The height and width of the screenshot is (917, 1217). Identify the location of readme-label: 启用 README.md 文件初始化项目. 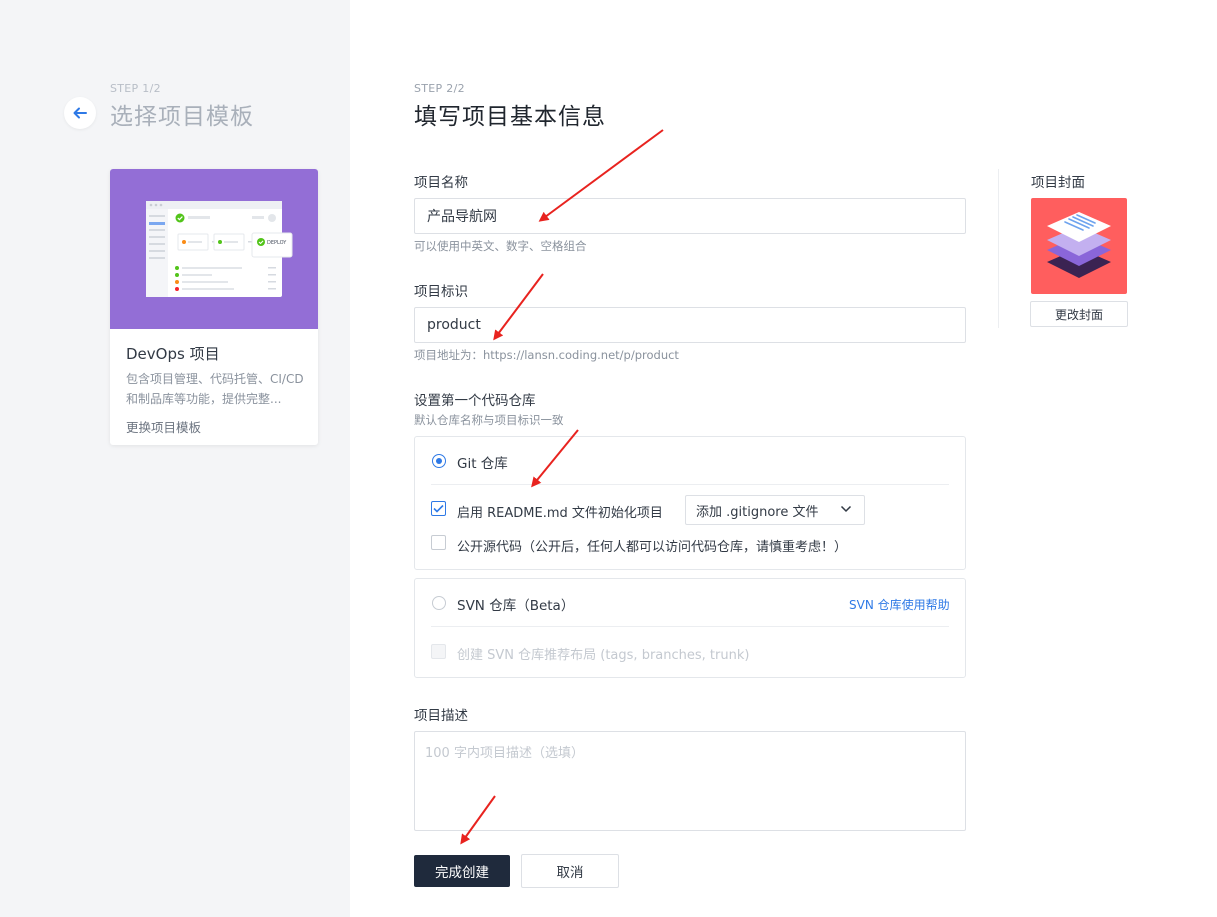
(560, 513).